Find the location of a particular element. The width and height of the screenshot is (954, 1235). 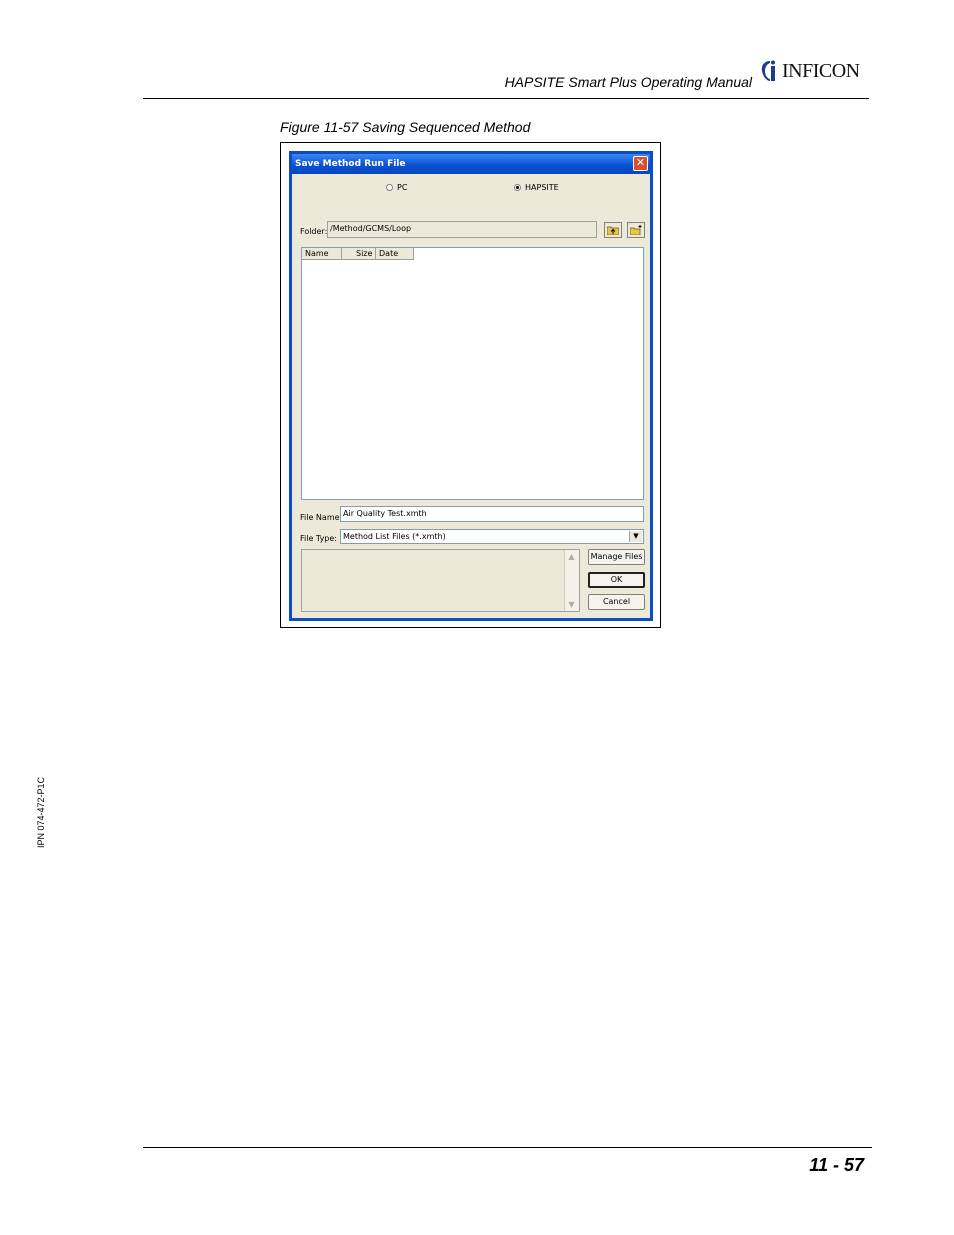

inficon-logo: INFICON is located at coordinates (810, 71).